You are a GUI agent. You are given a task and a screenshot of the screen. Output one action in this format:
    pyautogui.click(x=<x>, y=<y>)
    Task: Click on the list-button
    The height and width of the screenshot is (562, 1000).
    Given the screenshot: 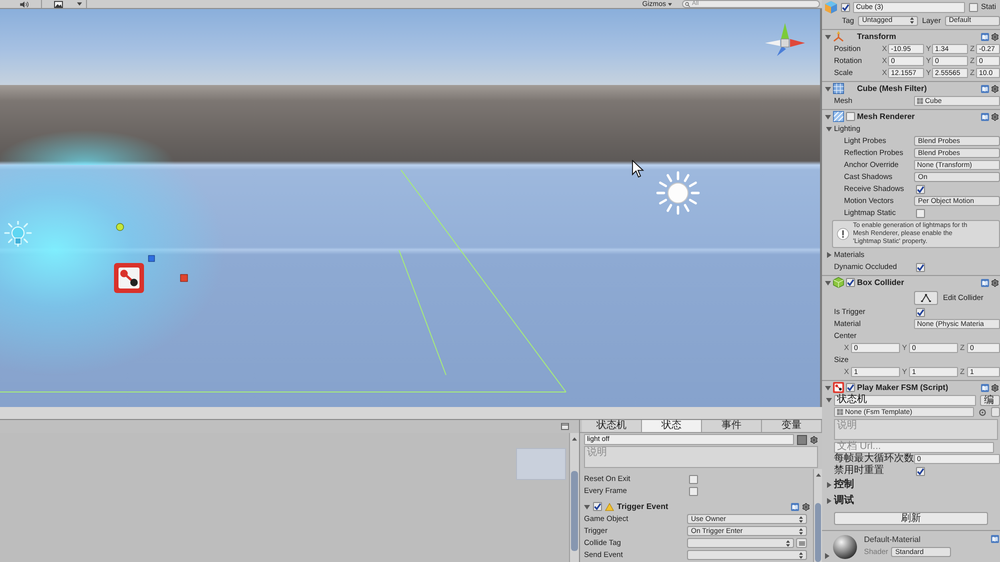 What is the action you would take?
    pyautogui.click(x=801, y=543)
    